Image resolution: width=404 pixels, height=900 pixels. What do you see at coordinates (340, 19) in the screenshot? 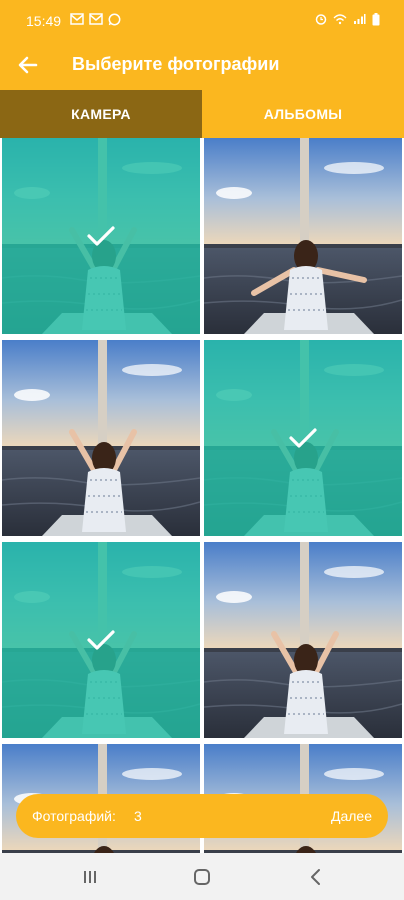
I see `vowifi-icon` at bounding box center [340, 19].